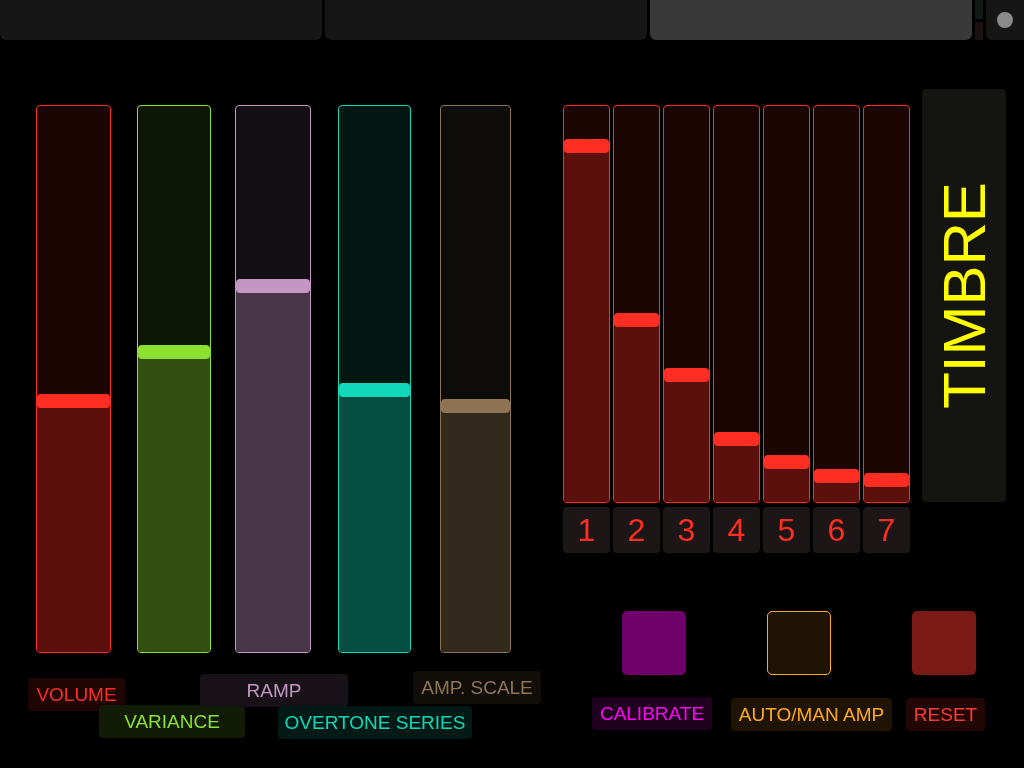  I want to click on slider-label: AMP. SCALE, so click(477, 687).